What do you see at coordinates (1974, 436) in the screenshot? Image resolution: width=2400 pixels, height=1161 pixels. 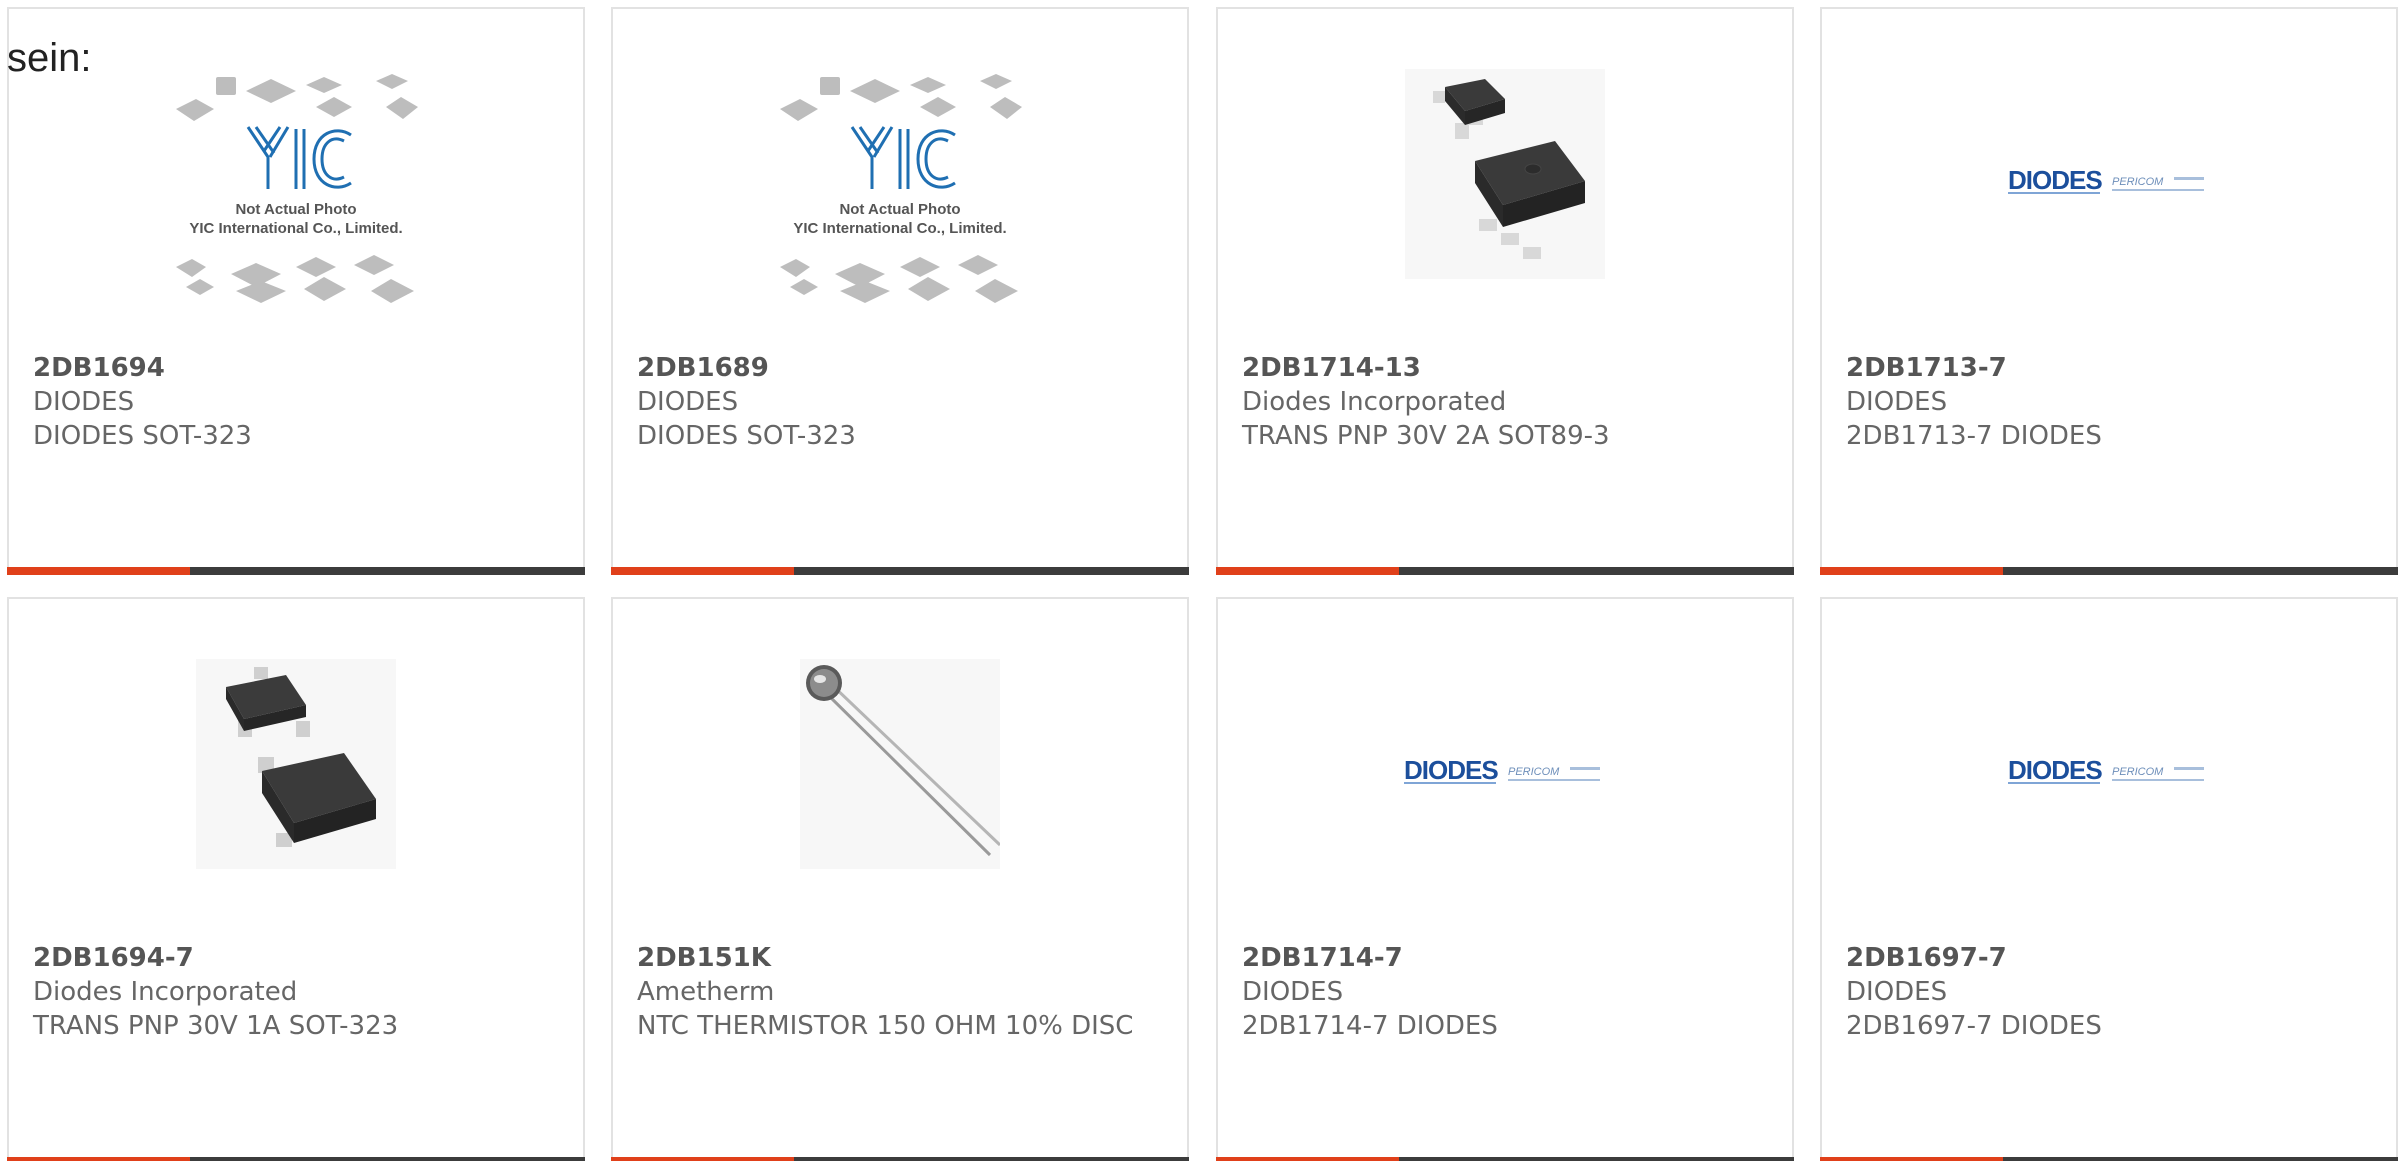 I see `description: 2DB1713-7 DIODES` at bounding box center [1974, 436].